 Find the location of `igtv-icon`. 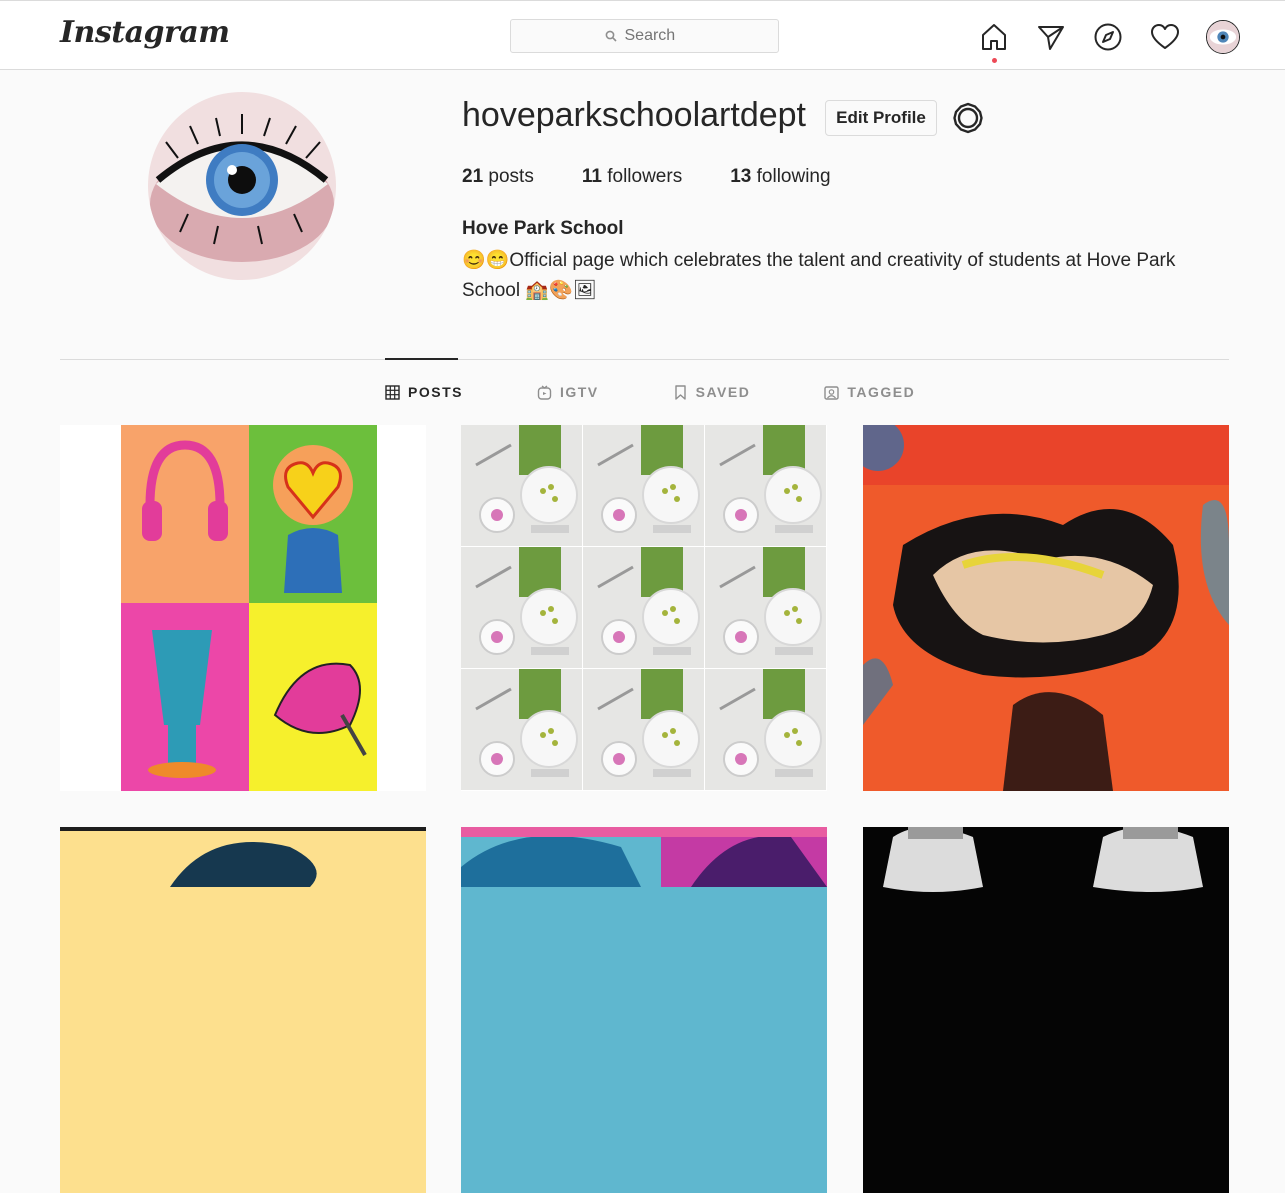

igtv-icon is located at coordinates (544, 392).